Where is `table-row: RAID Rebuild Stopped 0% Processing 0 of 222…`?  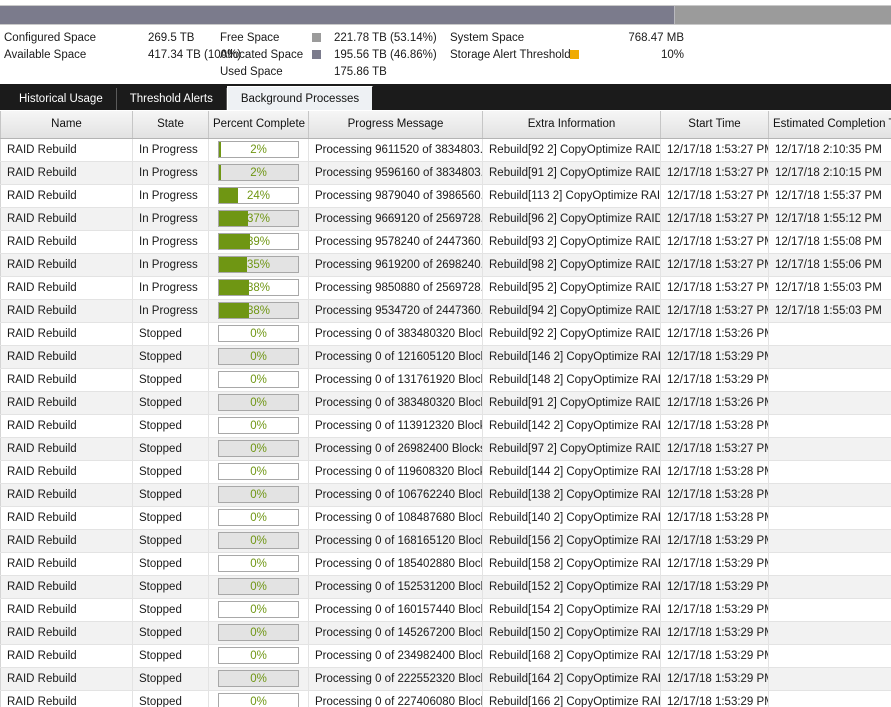
table-row: RAID Rebuild Stopped 0% Processing 0 of 222… is located at coordinates (445, 679).